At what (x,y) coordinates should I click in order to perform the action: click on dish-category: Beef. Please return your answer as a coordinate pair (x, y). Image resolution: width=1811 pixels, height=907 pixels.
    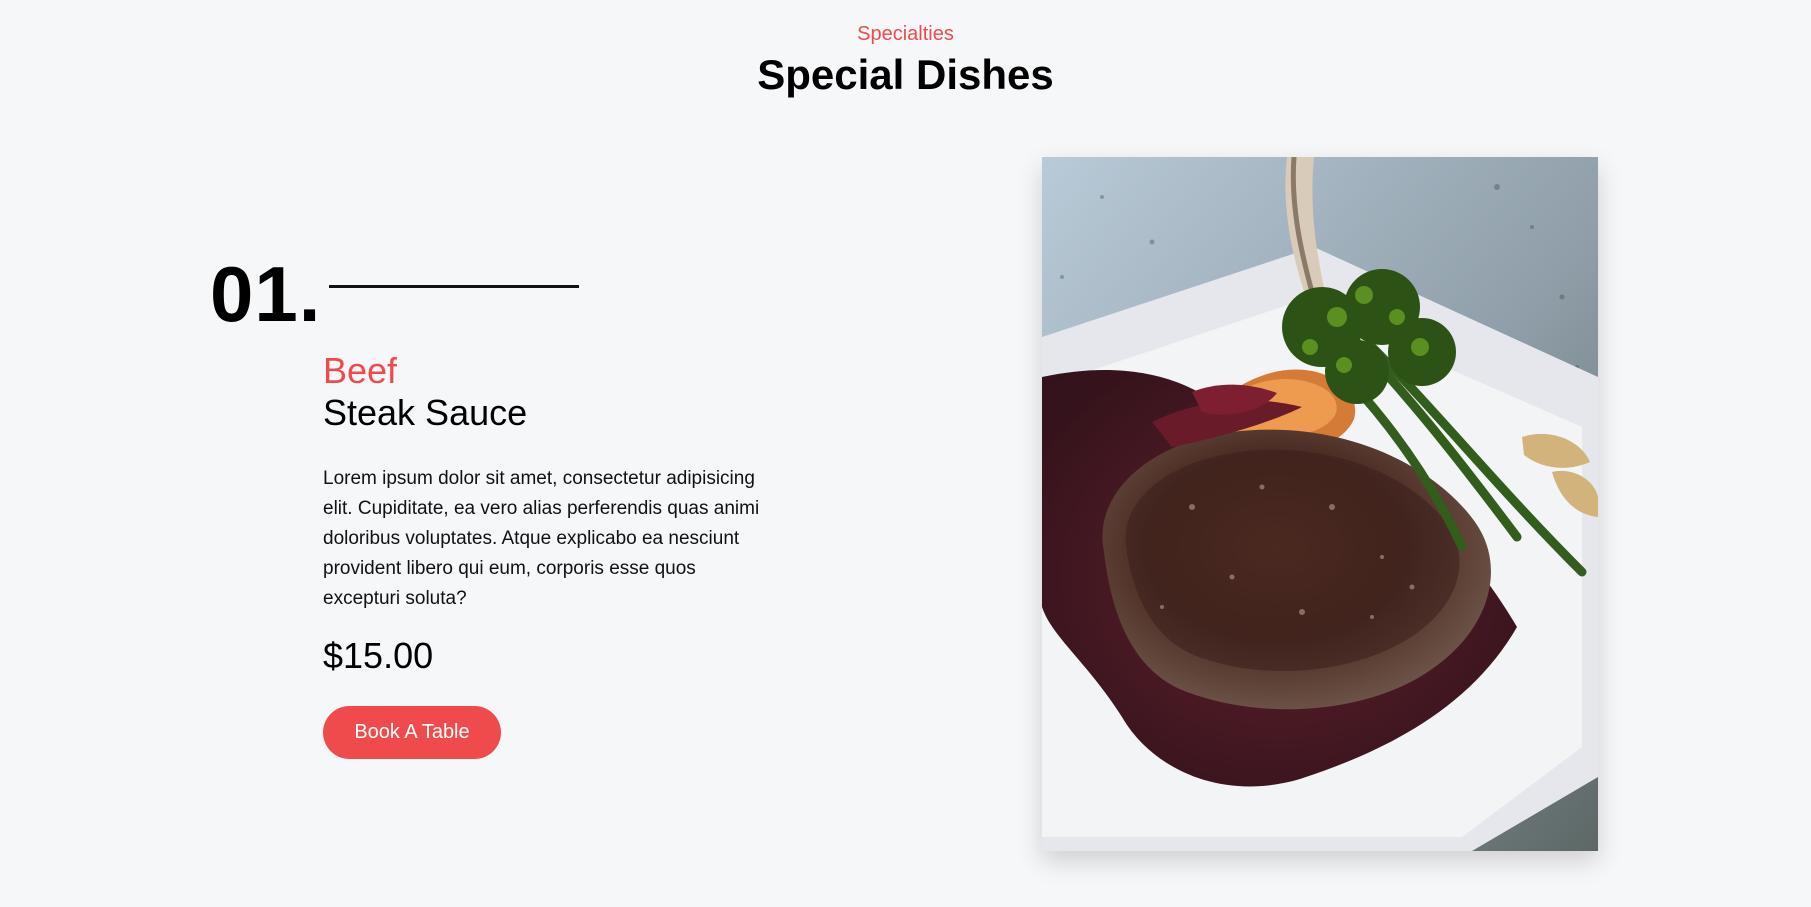
    Looking at the image, I should click on (360, 370).